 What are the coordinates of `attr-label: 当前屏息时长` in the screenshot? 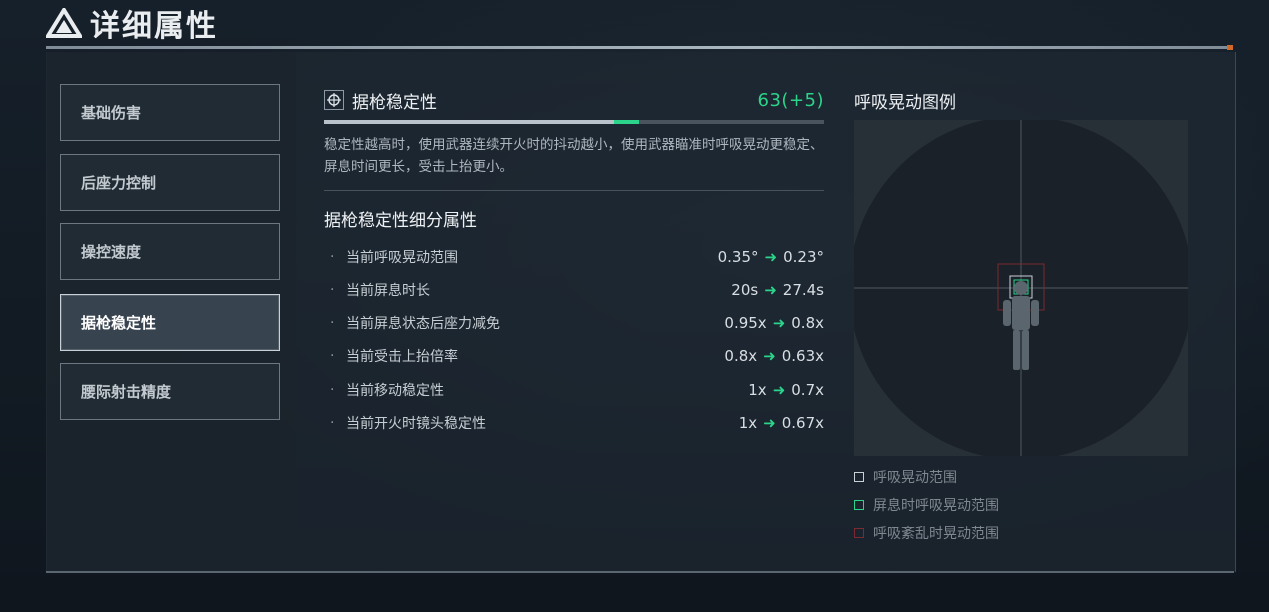 It's located at (388, 291).